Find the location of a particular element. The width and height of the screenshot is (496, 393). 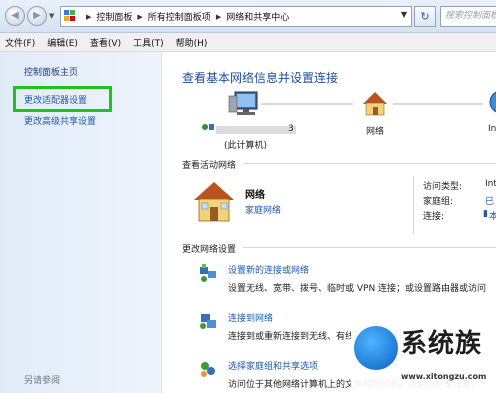

network-type-link: 家庭网络 is located at coordinates (263, 209).